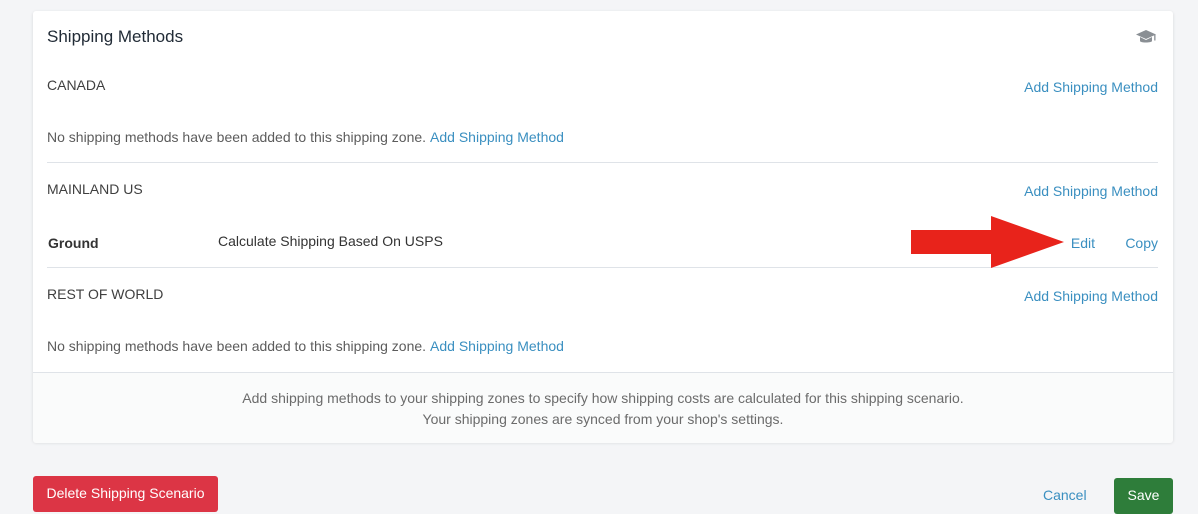  I want to click on method-description: Calculate Shipping Based On USPS, so click(330, 241).